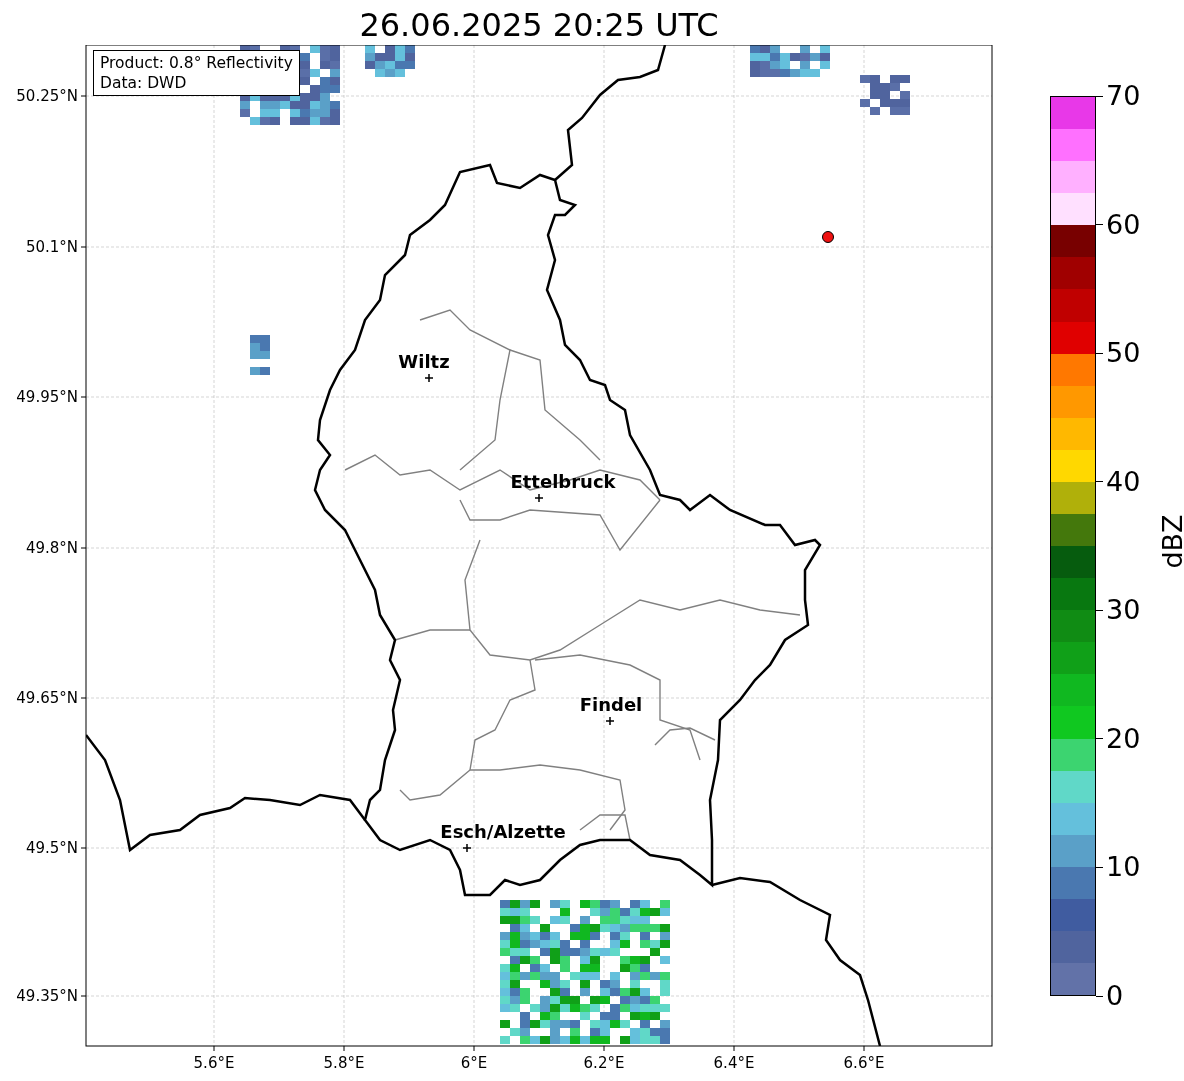 Image resolution: width=1184 pixels, height=1081 pixels. I want to click on latitude-label: 49.95°N, so click(47, 397).